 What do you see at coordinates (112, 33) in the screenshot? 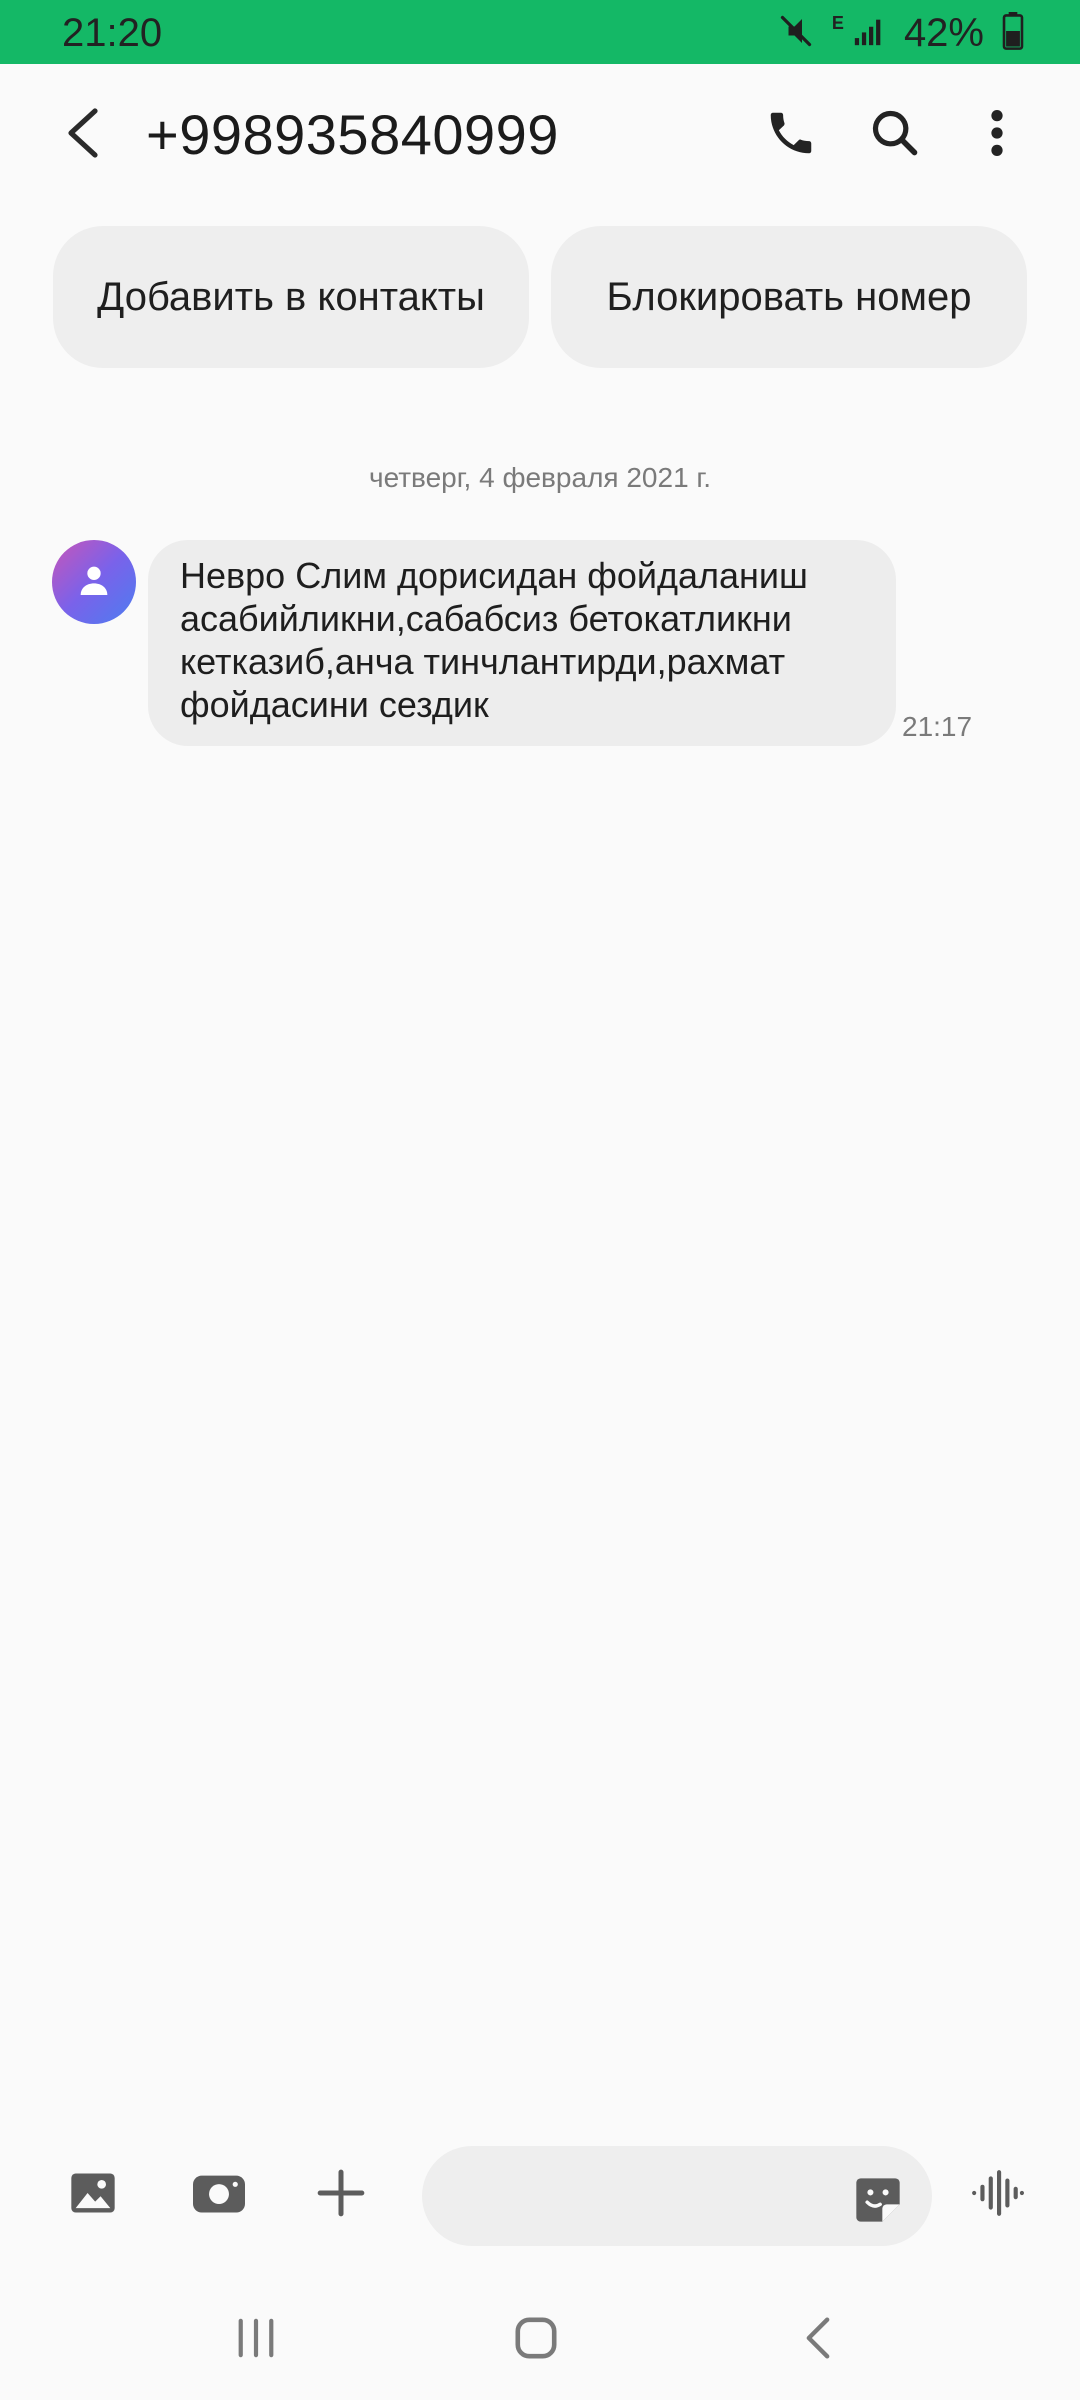
I see `status-time: 21:20` at bounding box center [112, 33].